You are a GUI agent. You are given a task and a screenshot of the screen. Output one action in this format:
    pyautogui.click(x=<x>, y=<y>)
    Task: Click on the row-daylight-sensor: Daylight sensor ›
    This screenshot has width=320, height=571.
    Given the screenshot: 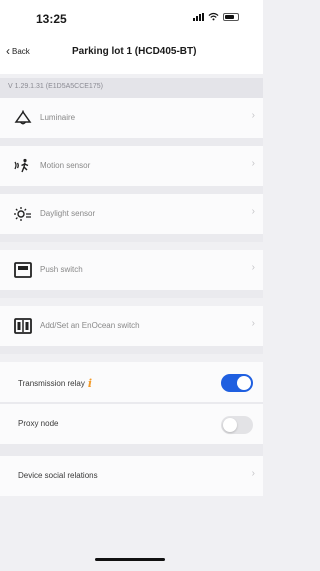 What is the action you would take?
    pyautogui.click(x=131, y=214)
    